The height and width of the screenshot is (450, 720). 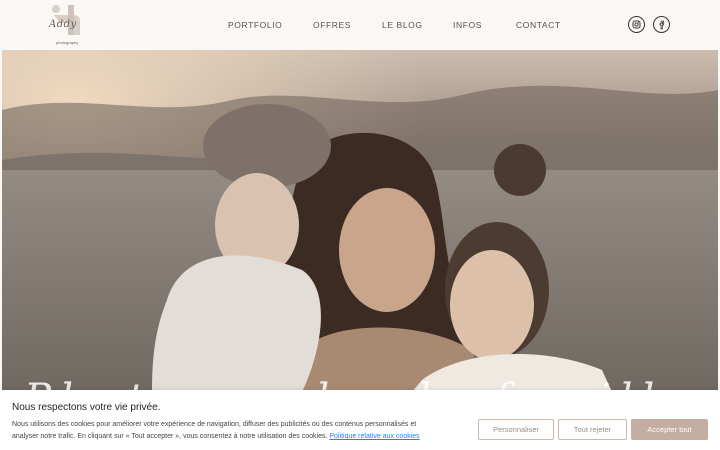 I want to click on customize-button: Personnaliser, so click(x=516, y=429).